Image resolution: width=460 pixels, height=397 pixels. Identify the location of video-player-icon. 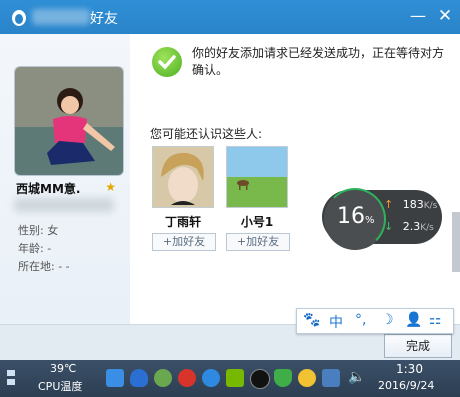
(211, 378).